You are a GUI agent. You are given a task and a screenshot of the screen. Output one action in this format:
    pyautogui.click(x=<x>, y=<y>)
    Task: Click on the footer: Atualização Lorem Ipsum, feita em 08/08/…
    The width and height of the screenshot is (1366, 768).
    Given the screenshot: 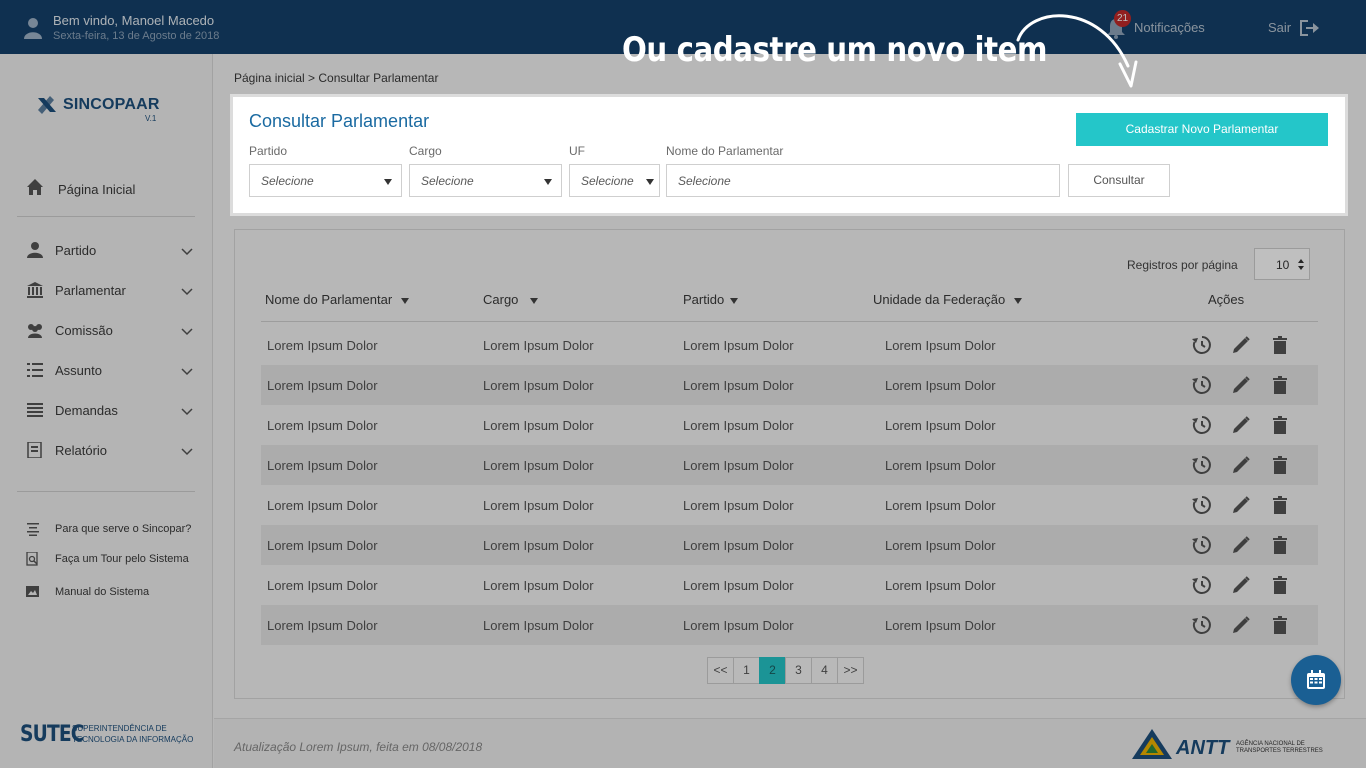 What is the action you would take?
    pyautogui.click(x=790, y=743)
    